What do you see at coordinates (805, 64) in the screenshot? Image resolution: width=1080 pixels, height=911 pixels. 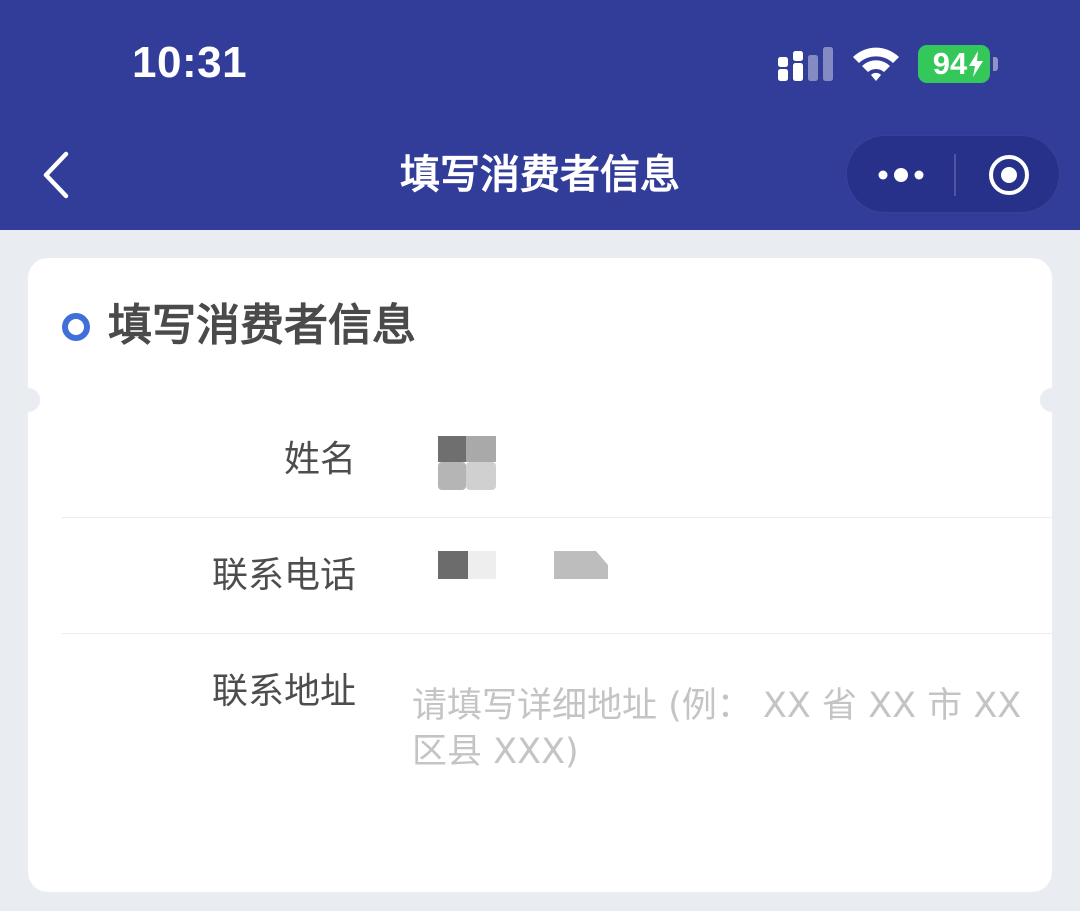 I see `signal-icon` at bounding box center [805, 64].